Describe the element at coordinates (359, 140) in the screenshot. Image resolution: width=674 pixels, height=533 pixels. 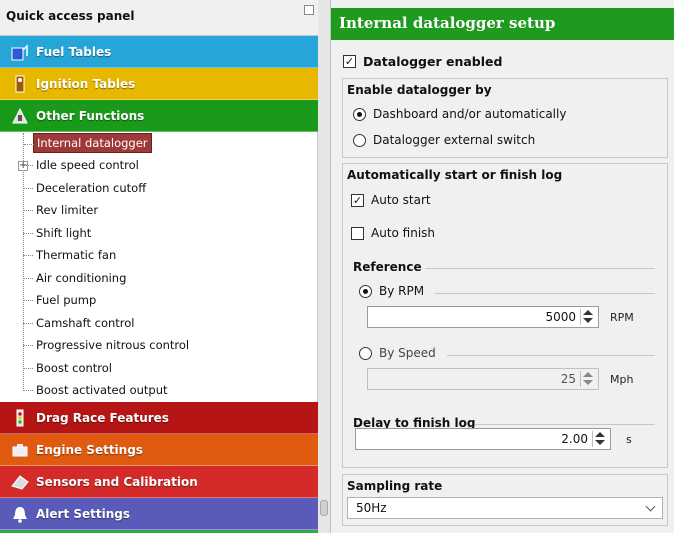
I see `external-switch-radio` at that location.